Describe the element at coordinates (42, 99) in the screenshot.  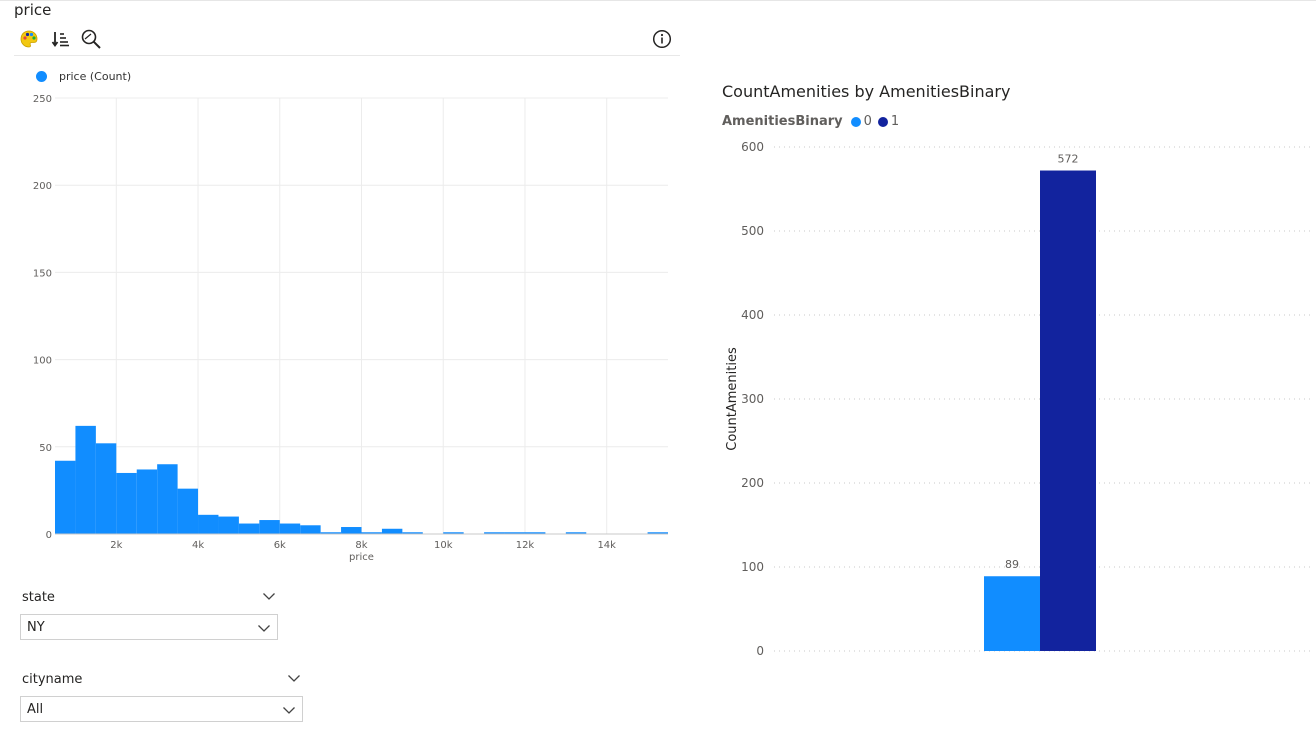
I see `y-tick-label: 250` at that location.